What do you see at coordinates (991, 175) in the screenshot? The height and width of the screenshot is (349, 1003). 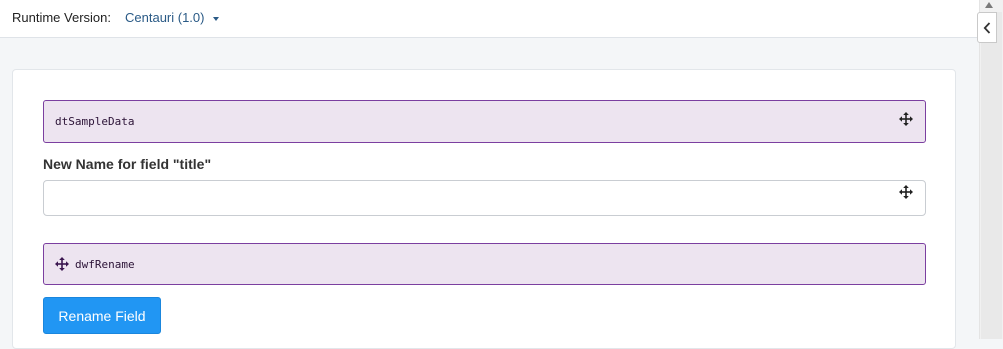 I see `scroll-track` at bounding box center [991, 175].